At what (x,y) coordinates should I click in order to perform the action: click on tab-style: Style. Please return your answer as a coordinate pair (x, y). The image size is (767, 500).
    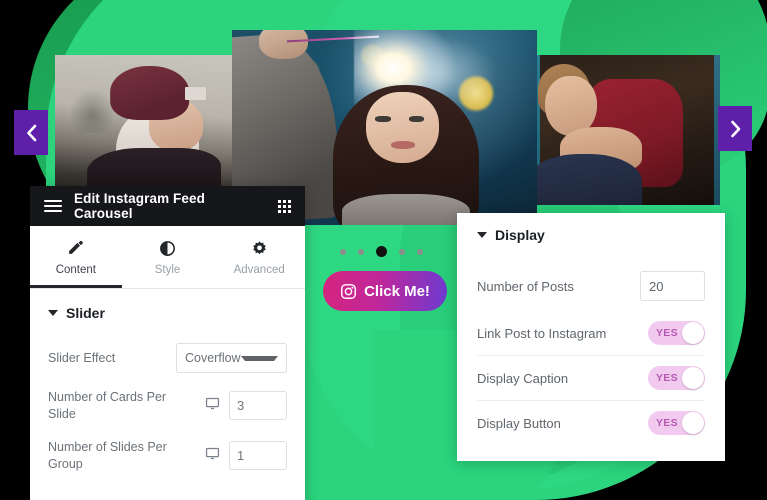
    Looking at the image, I should click on (168, 257).